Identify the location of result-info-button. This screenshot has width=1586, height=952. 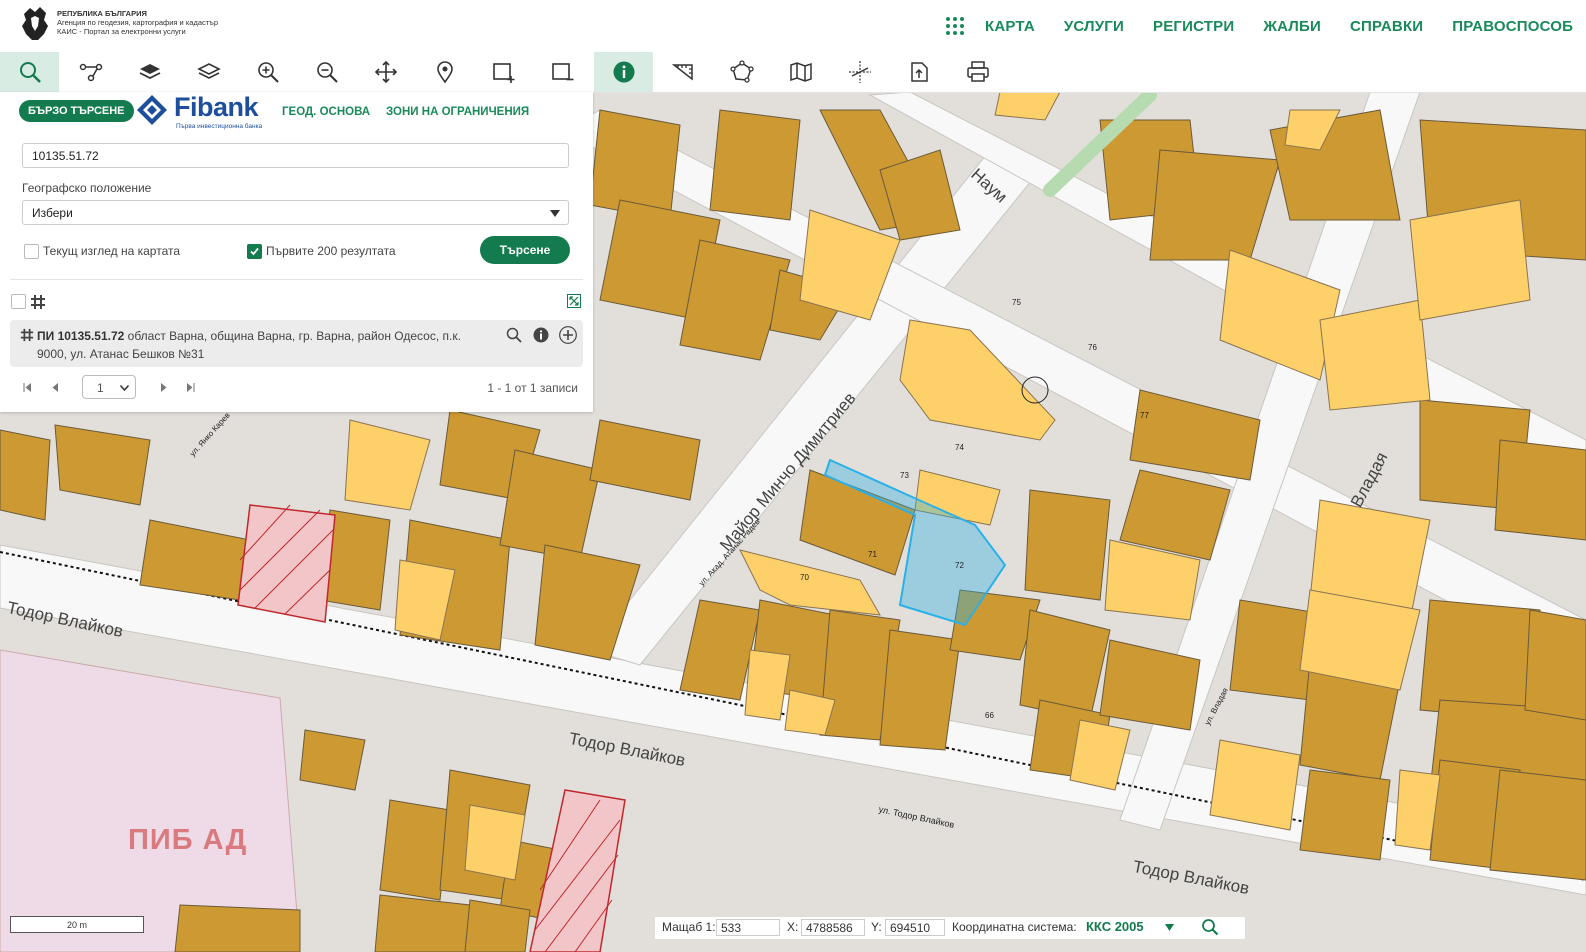
(541, 335).